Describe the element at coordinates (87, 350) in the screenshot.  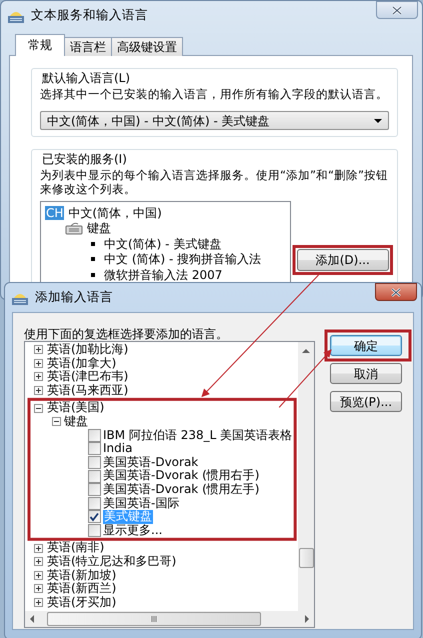
I see `tree-item: 英语(加勒比海)` at that location.